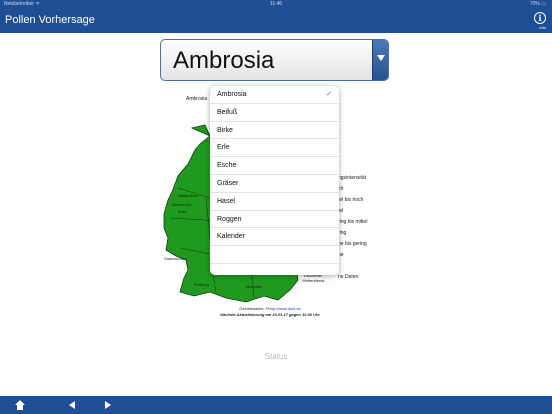 This screenshot has height=414, width=552. I want to click on dropdown-item-label: Erle, so click(223, 148).